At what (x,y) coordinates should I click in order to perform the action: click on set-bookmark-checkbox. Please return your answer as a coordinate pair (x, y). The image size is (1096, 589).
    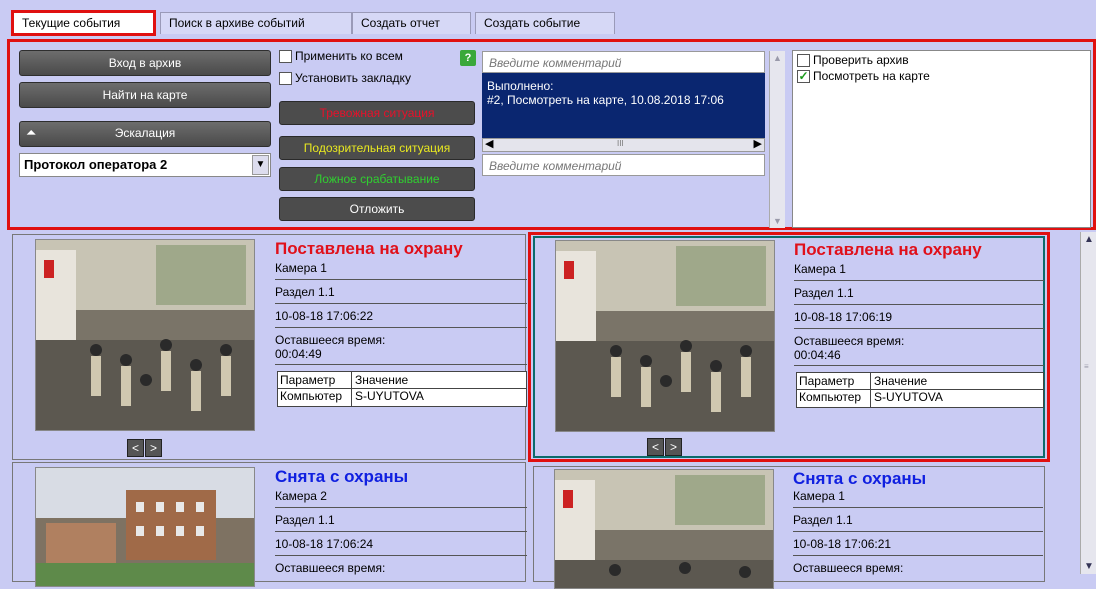
    Looking at the image, I should click on (285, 78).